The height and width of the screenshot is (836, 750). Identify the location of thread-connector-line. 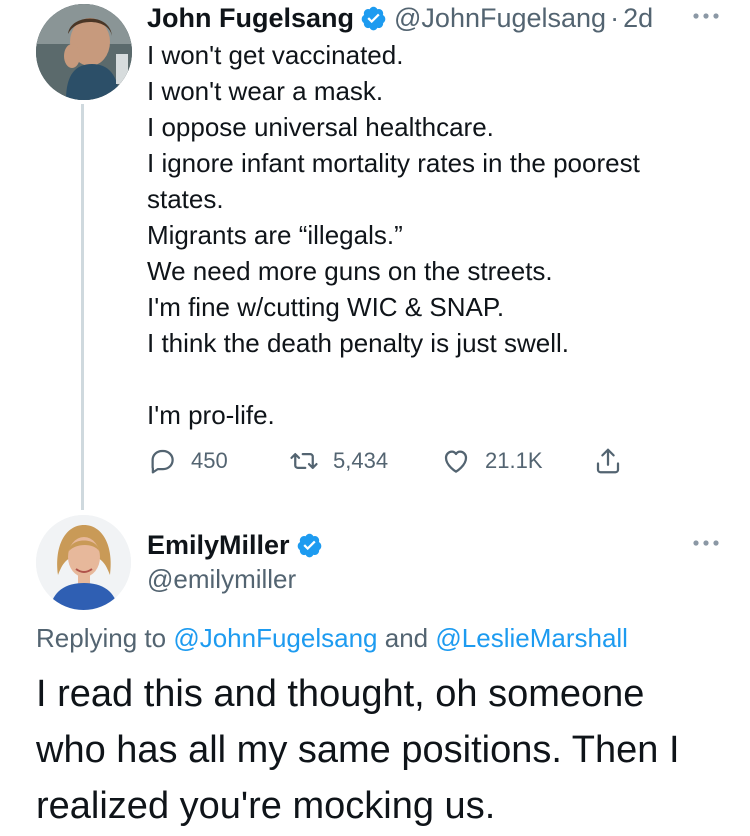
(82, 307).